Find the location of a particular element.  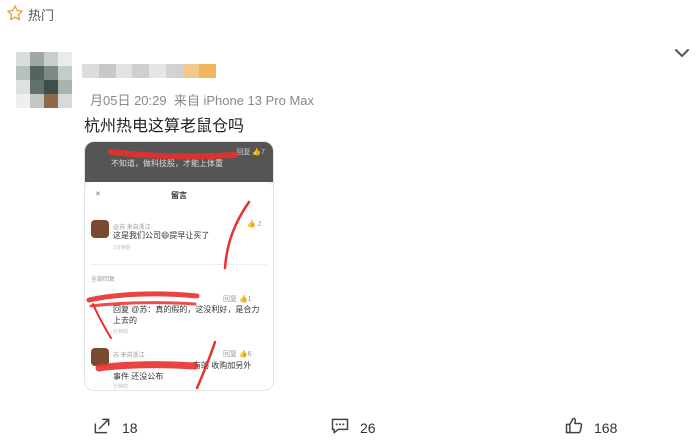

share-icon is located at coordinates (102, 427).